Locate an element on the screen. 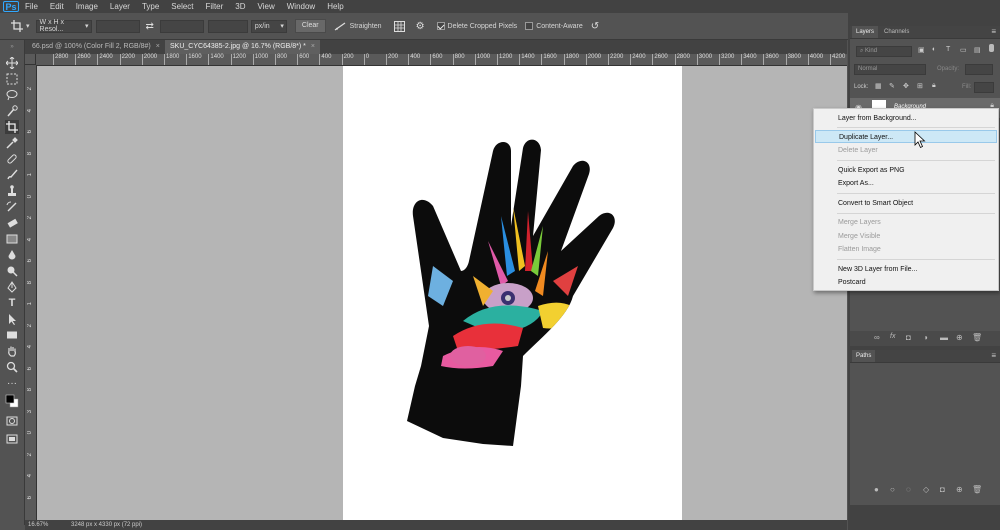 This screenshot has height=530, width=1000. menu-item-postcard: Postcard is located at coordinates (906, 282).